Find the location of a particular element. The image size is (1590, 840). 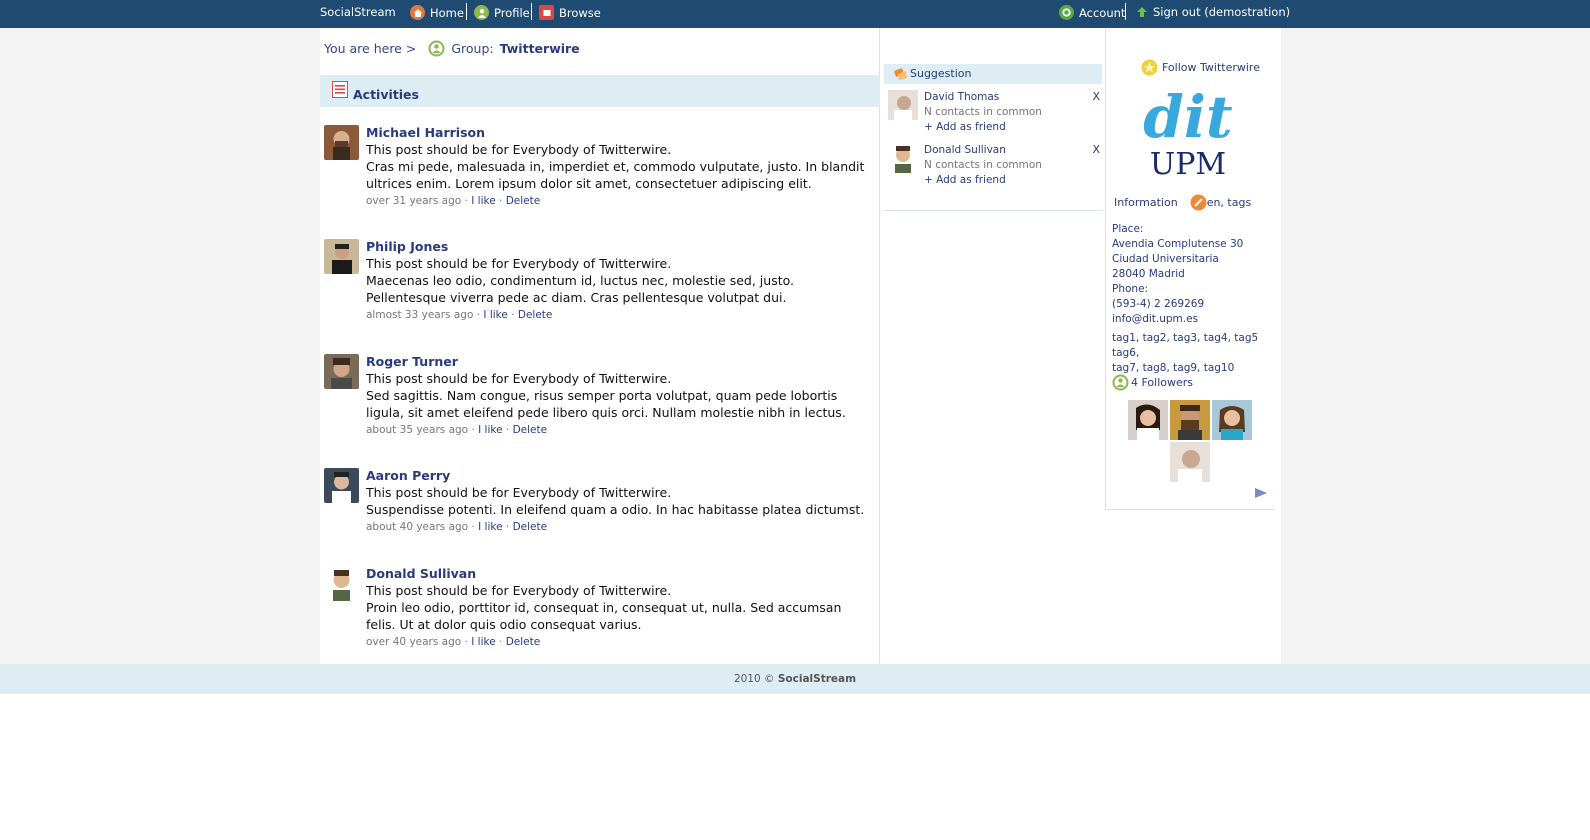

suggestion-icon is located at coordinates (900, 77).